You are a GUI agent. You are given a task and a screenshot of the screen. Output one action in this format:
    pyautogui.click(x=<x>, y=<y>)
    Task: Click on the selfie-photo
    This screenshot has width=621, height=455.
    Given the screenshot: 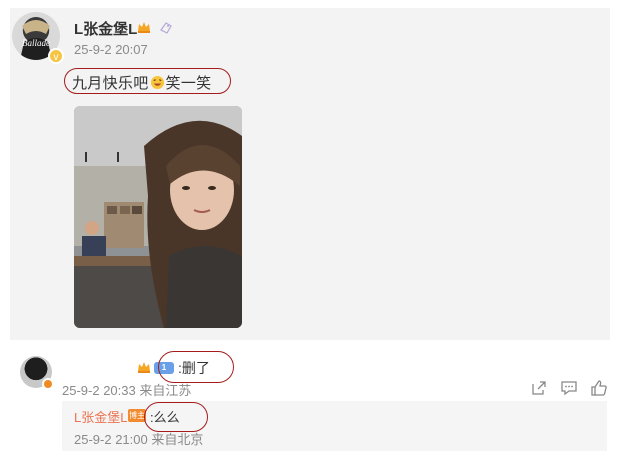 What is the action you would take?
    pyautogui.click(x=158, y=217)
    